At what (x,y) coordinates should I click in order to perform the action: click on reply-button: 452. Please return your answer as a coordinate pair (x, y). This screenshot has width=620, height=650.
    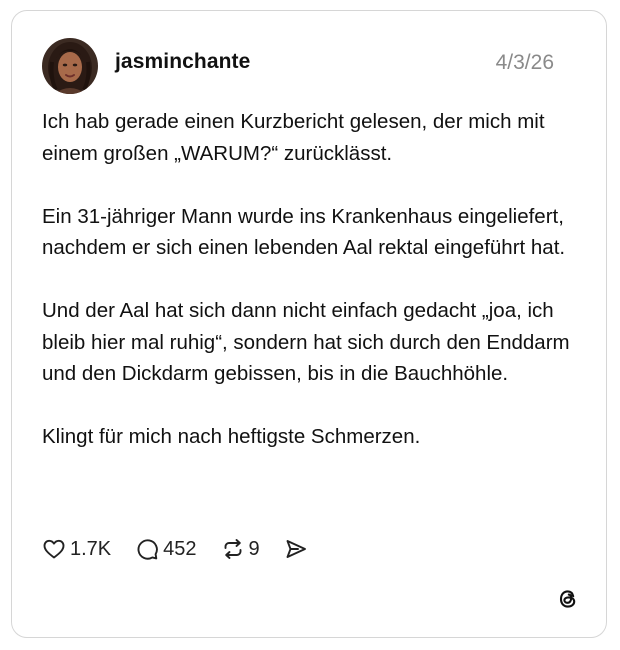
    Looking at the image, I should click on (166, 549).